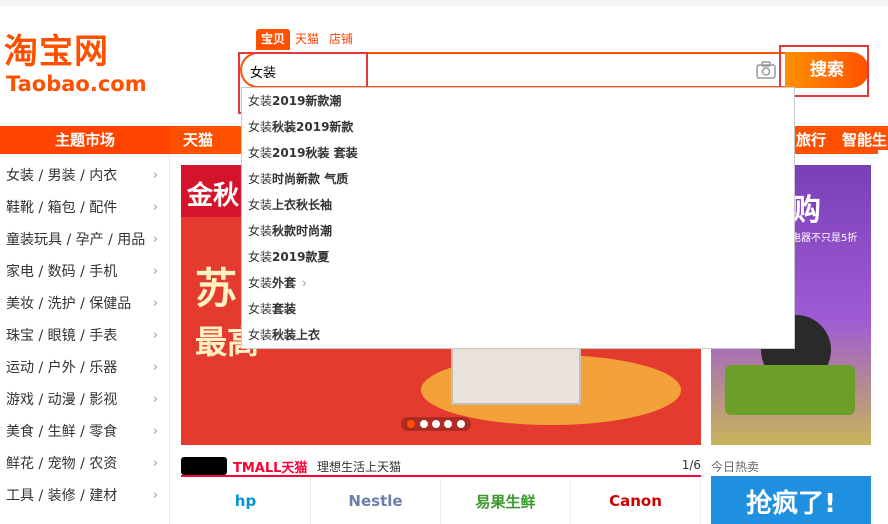 This screenshot has width=888, height=524. I want to click on camera-icon, so click(766, 70).